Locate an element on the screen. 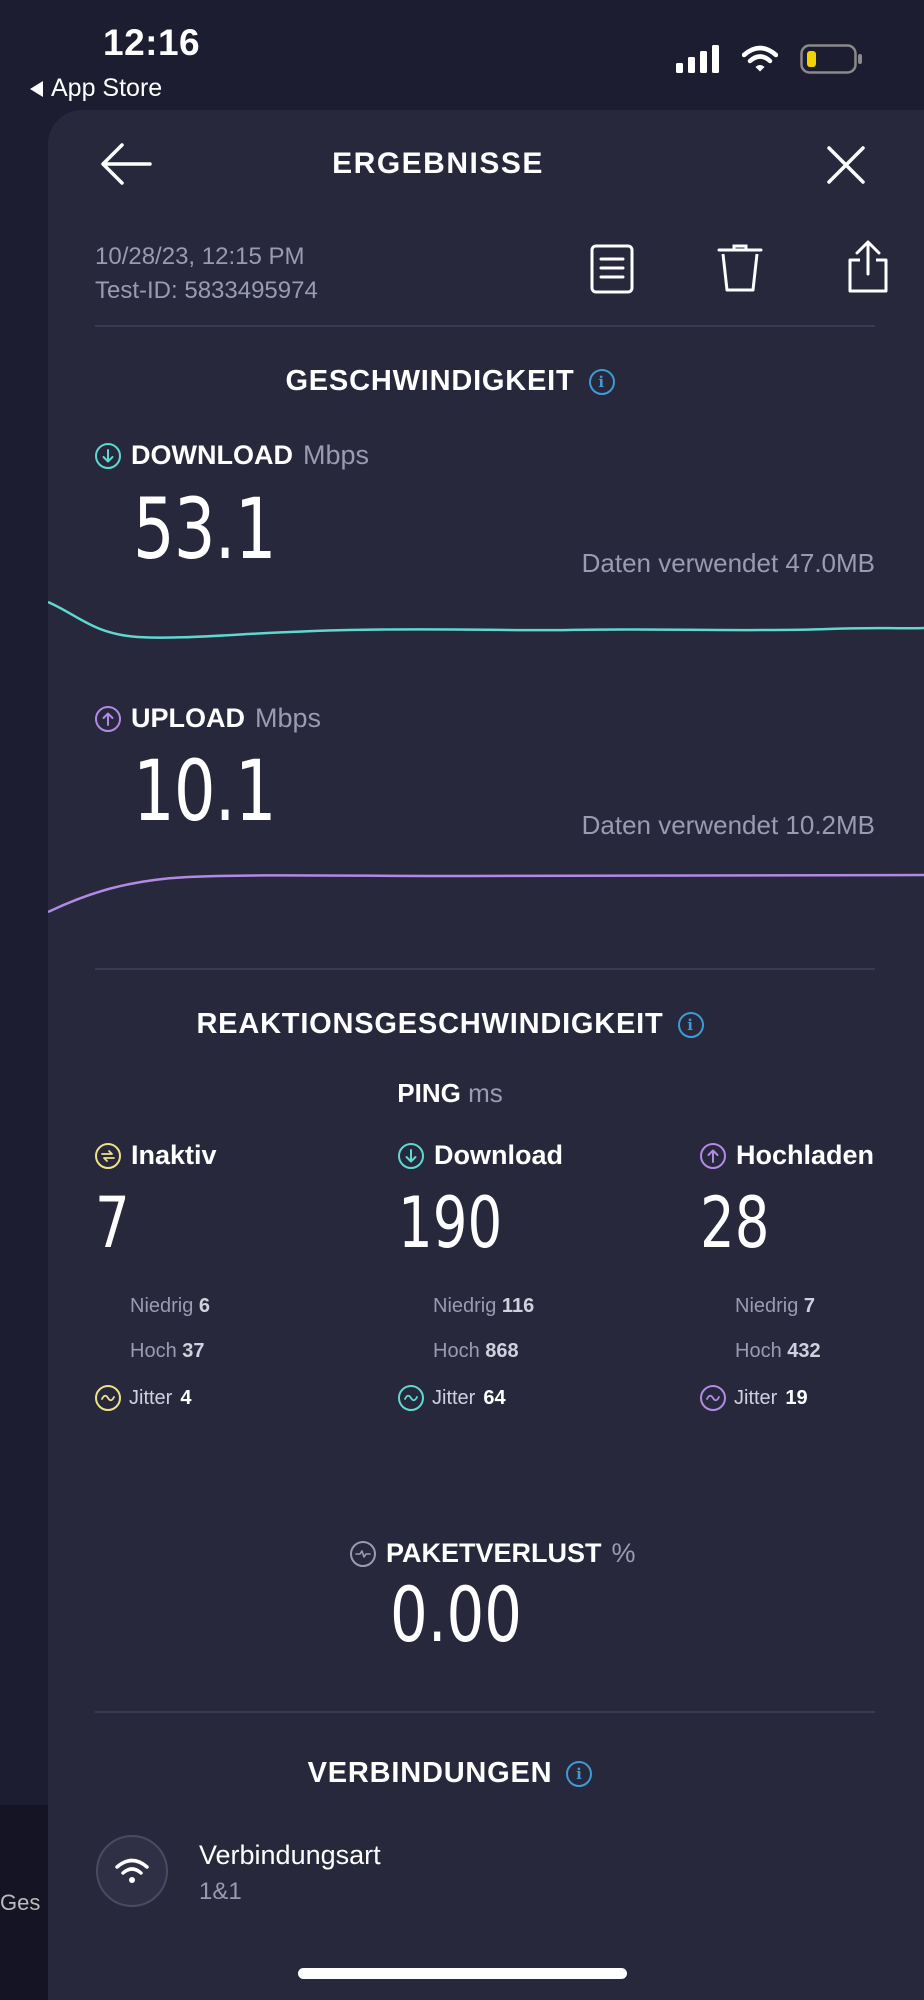 This screenshot has height=2000, width=924. ping-download-high: Hoch 868 is located at coordinates (498, 1351).